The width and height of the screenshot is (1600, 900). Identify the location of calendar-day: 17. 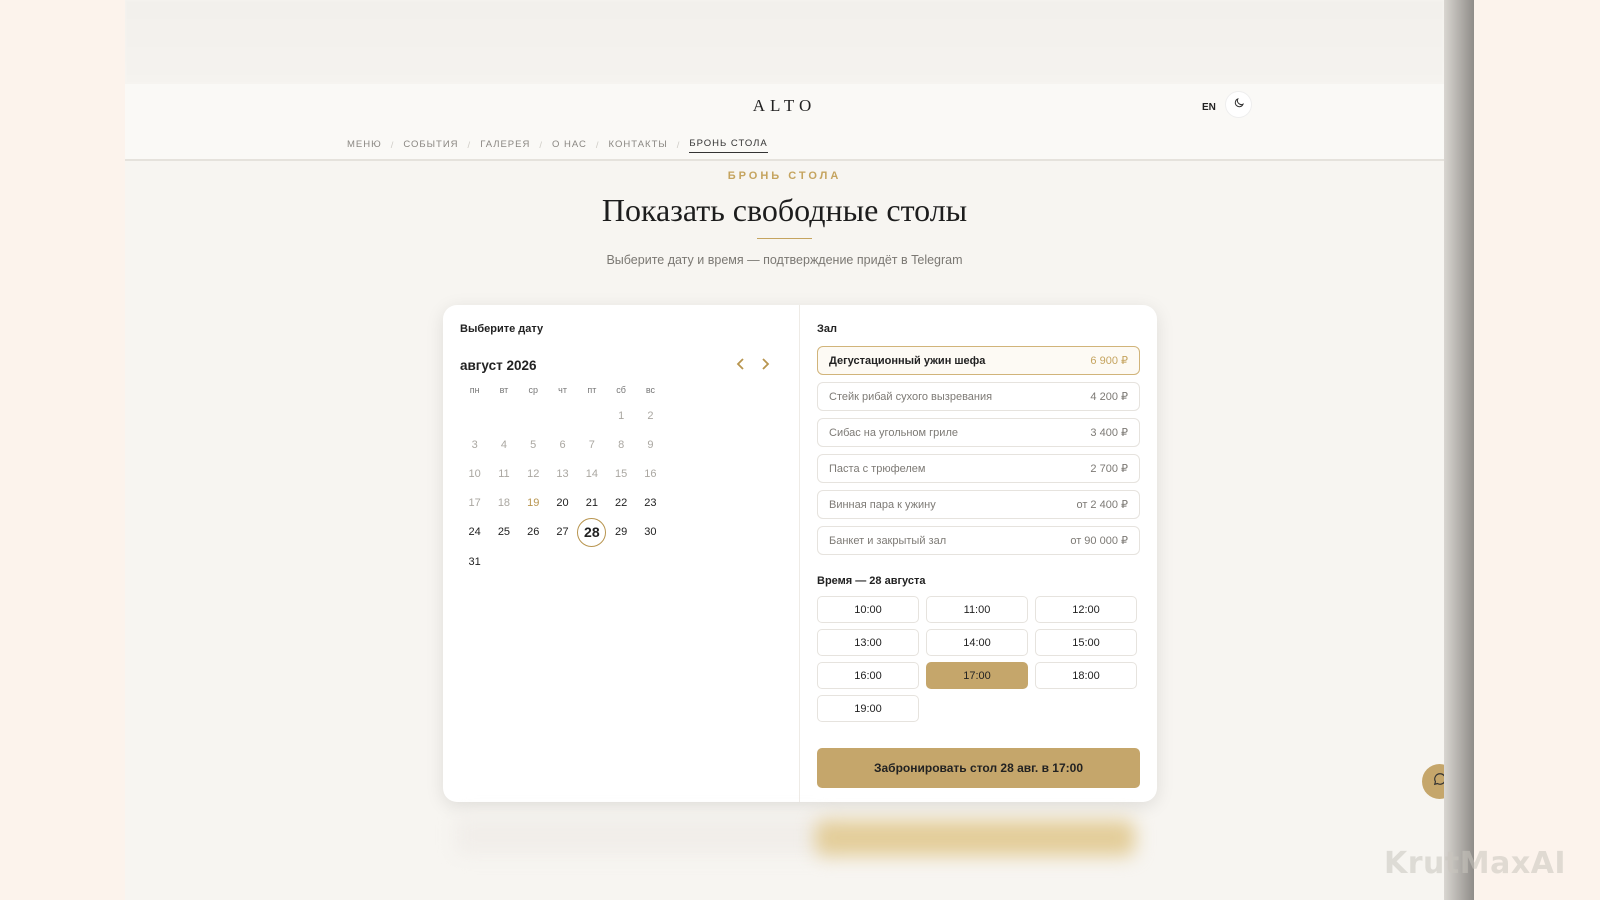
(474, 503).